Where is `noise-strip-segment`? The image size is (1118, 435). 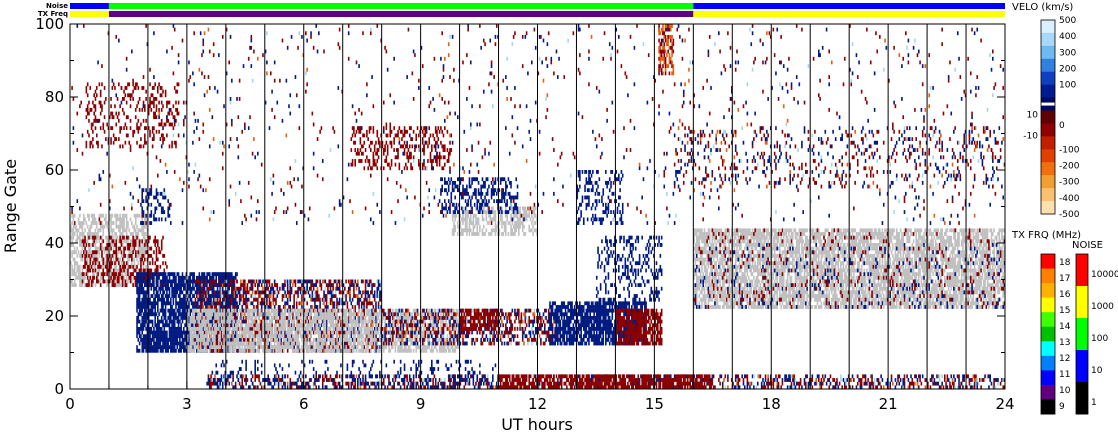
noise-strip-segment is located at coordinates (401, 6).